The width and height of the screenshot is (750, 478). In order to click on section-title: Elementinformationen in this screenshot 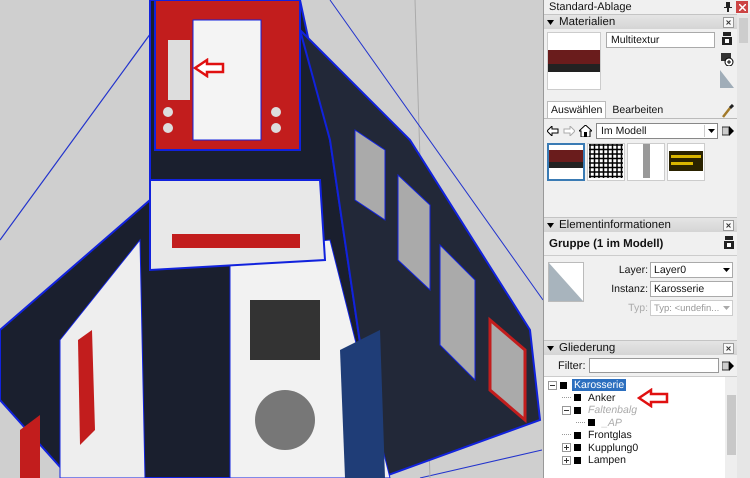, I will do `click(615, 225)`.